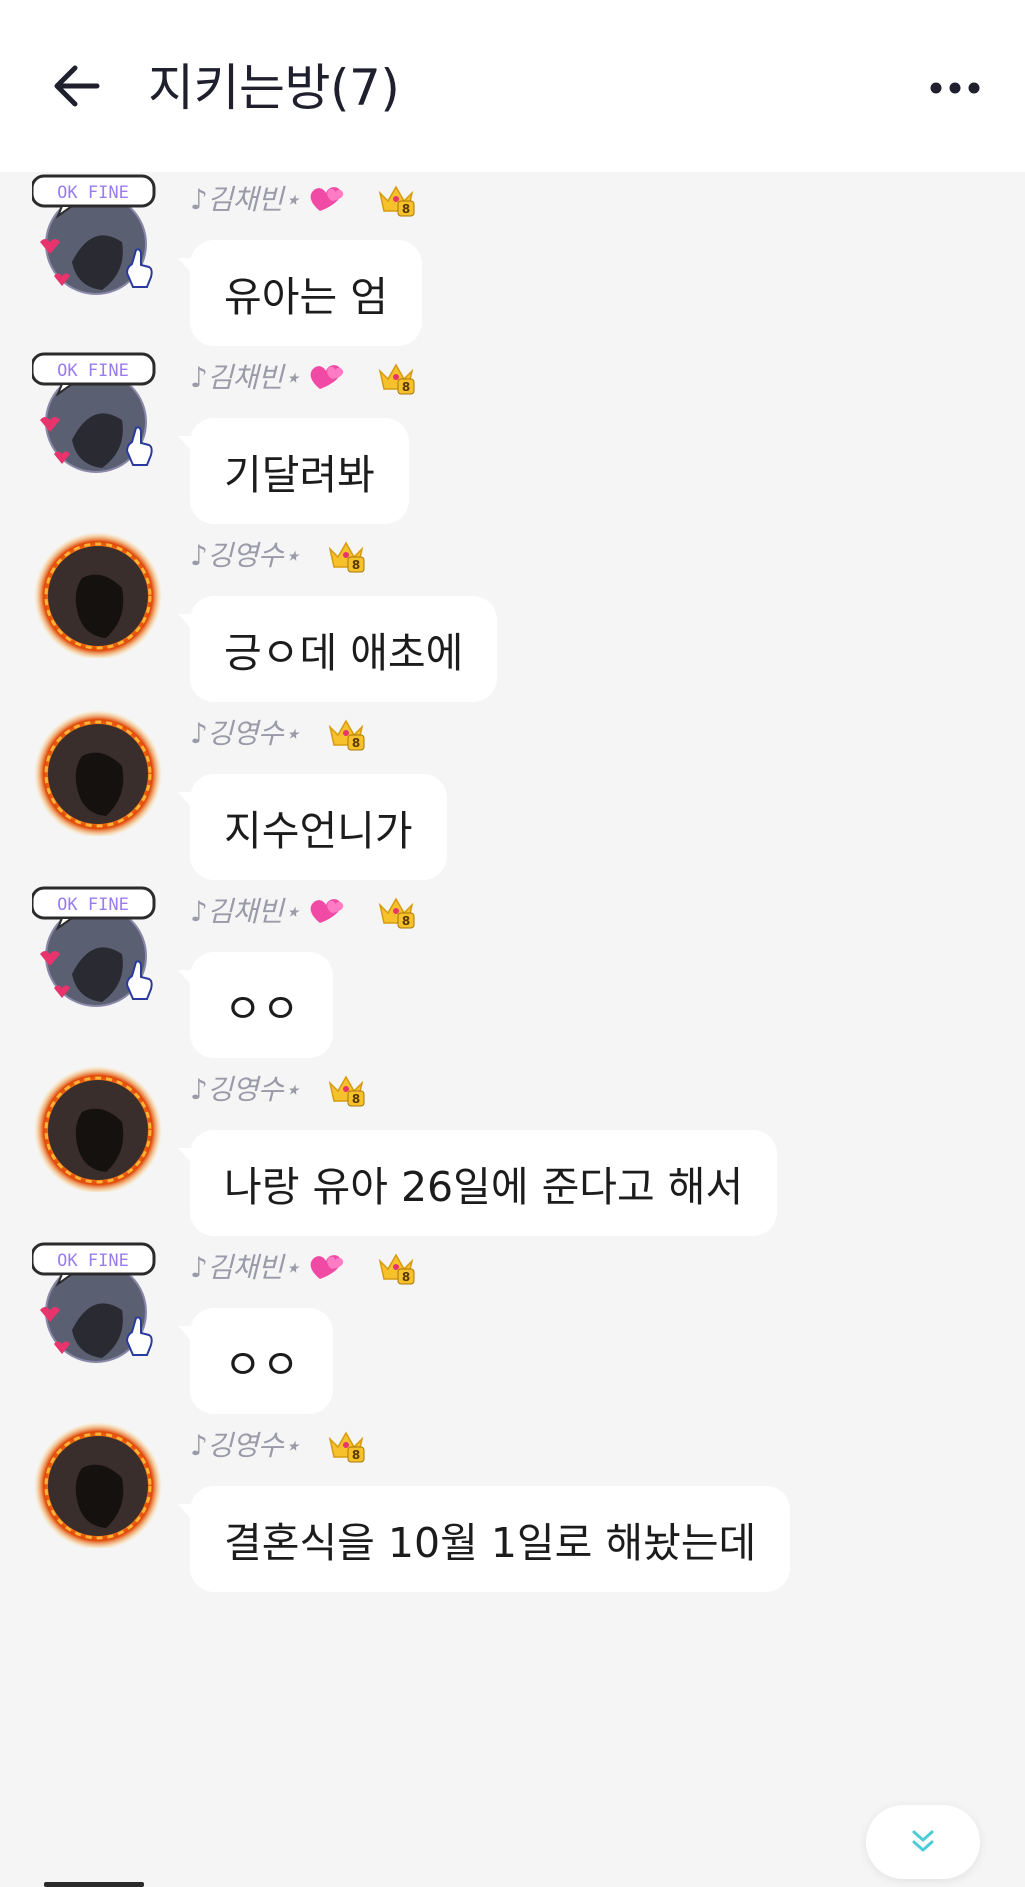 Image resolution: width=1025 pixels, height=1887 pixels. I want to click on back-button, so click(76, 86).